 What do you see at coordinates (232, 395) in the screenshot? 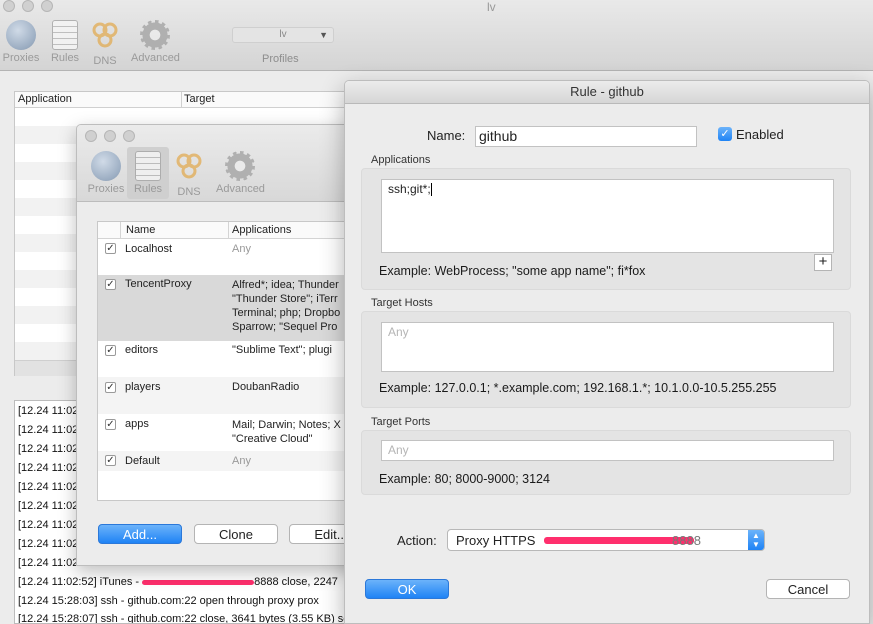
I see `rule-row: ✓ players DoubanRadio` at bounding box center [232, 395].